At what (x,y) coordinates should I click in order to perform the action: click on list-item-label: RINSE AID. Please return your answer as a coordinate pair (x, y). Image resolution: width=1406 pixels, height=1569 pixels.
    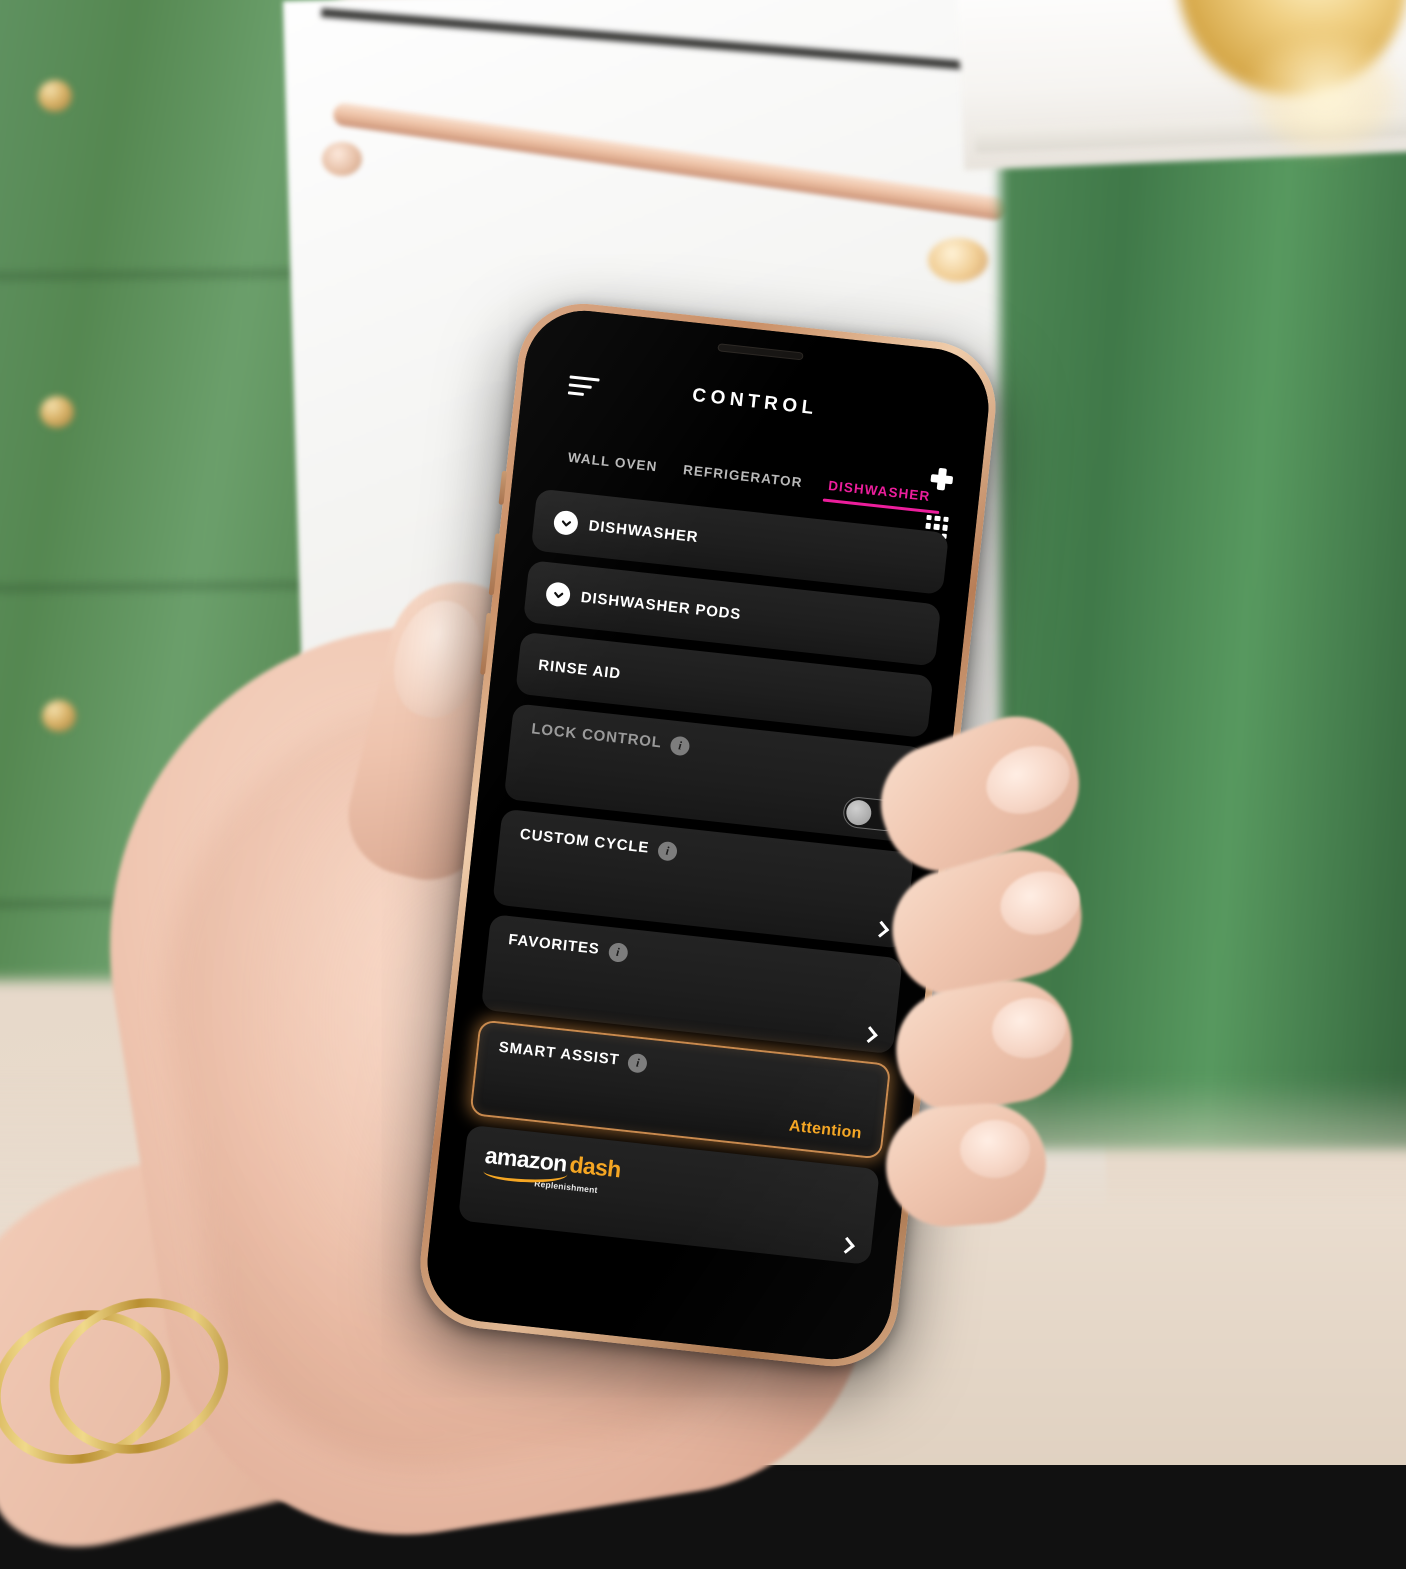
    Looking at the image, I should click on (579, 669).